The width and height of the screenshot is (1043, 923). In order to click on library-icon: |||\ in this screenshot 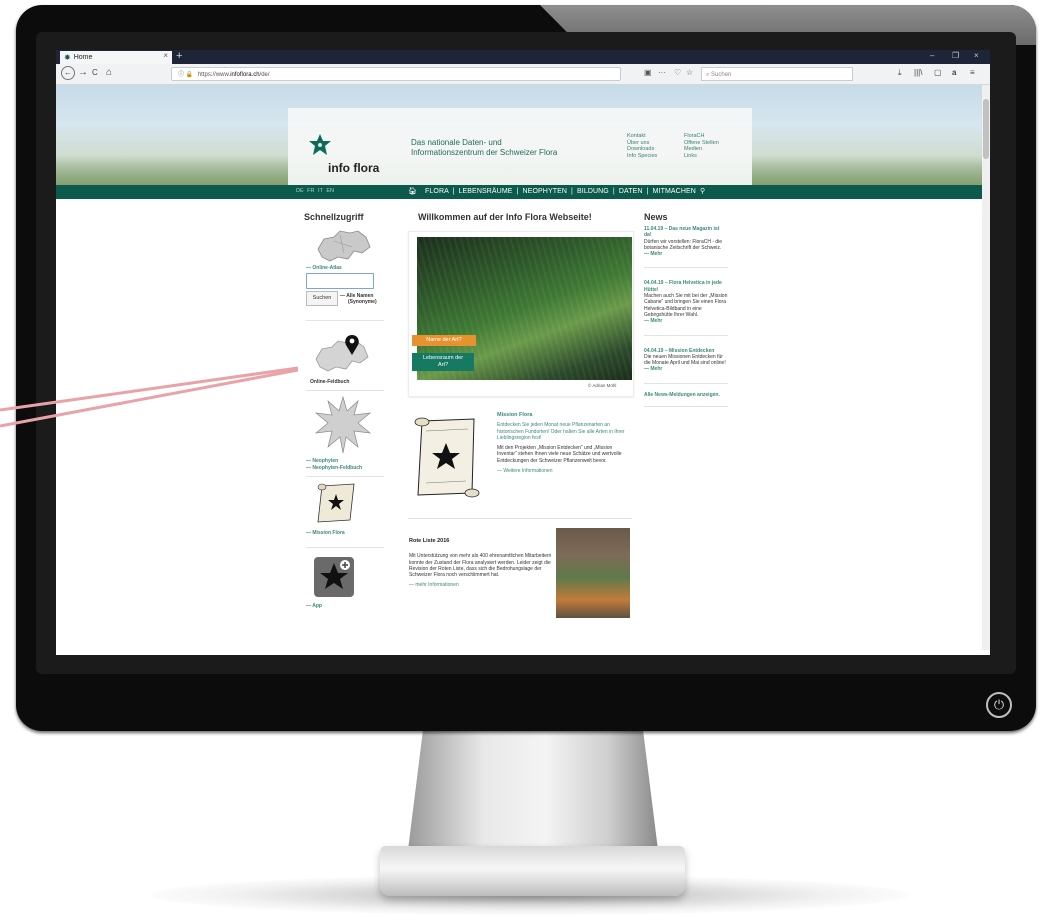, I will do `click(918, 72)`.